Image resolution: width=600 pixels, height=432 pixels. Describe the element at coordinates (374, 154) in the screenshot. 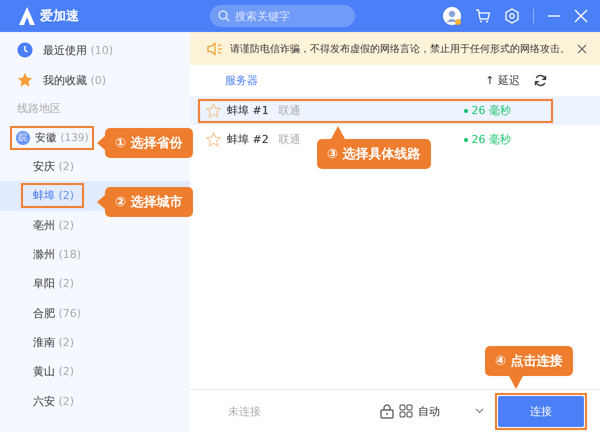

I see `step-tooltip: ③ 选择具体线路` at that location.